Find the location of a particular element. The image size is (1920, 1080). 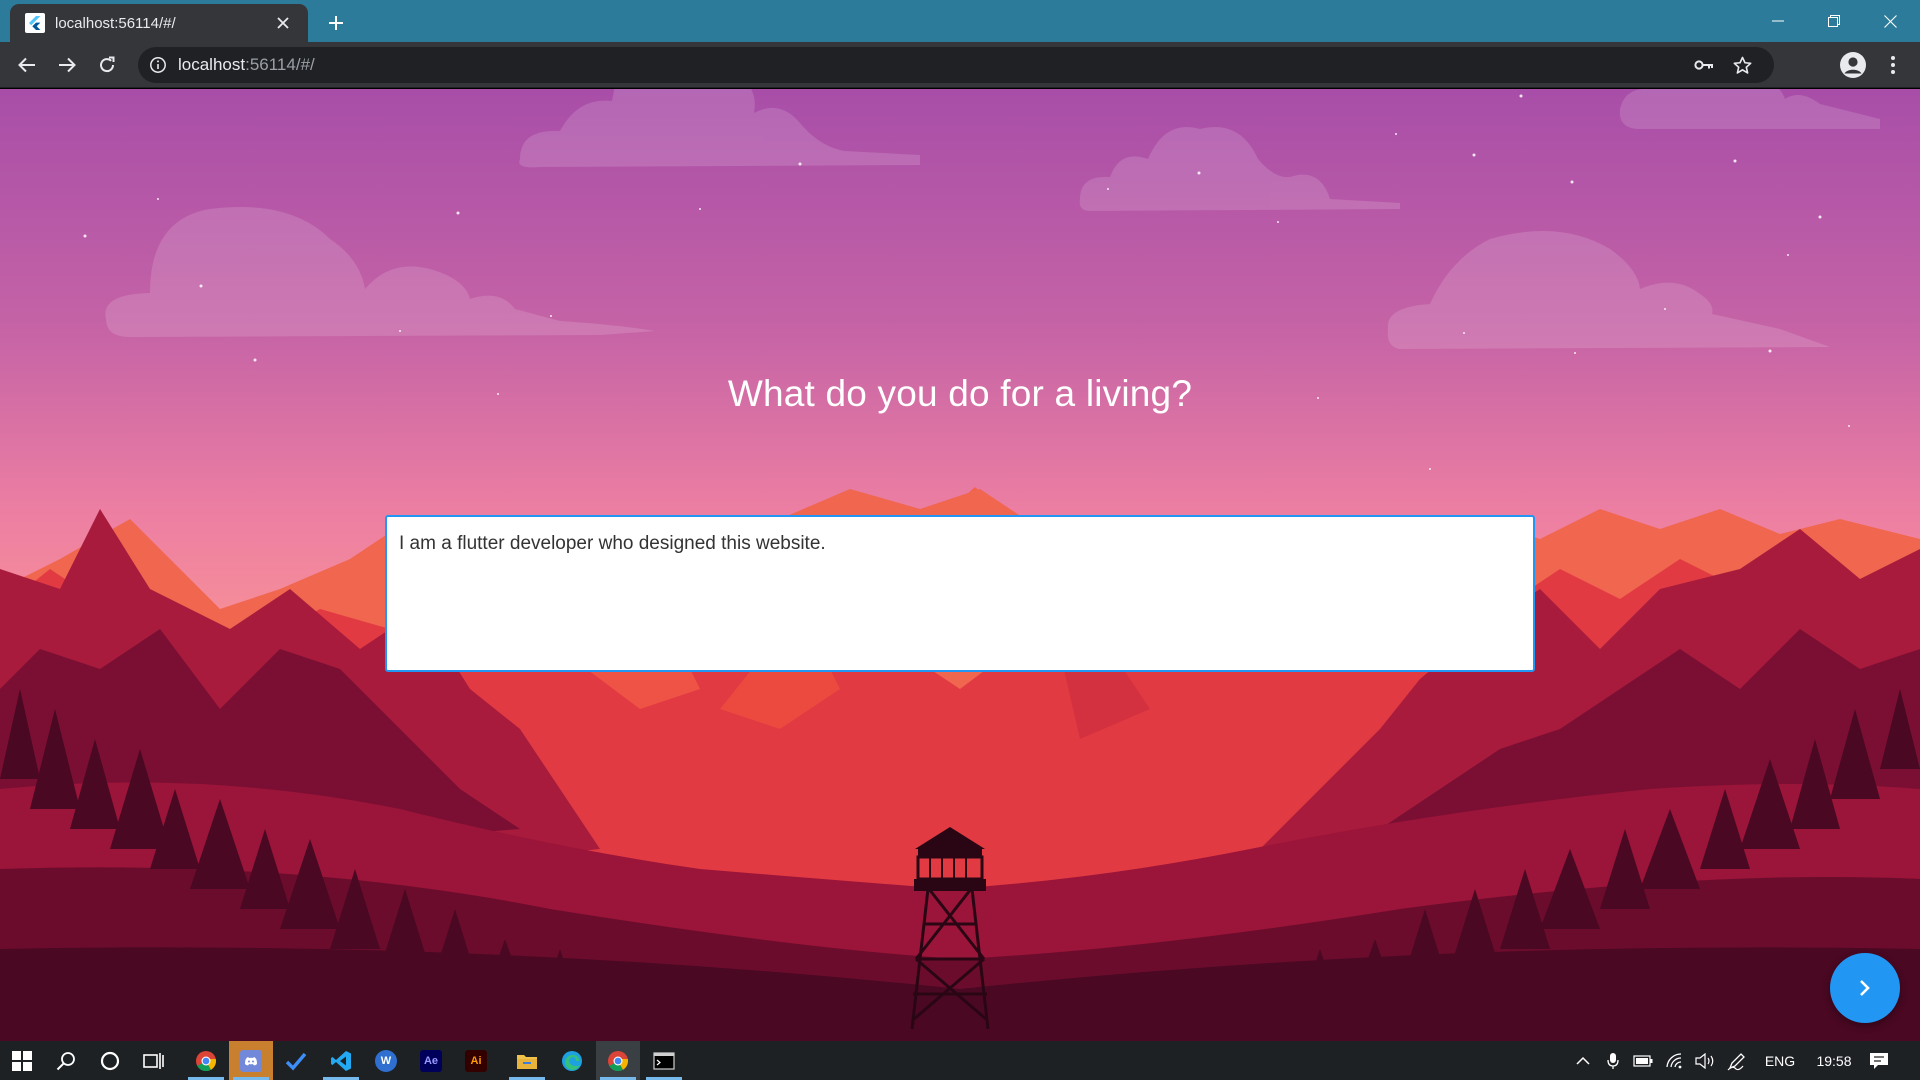

cortana-button is located at coordinates (110, 1060).